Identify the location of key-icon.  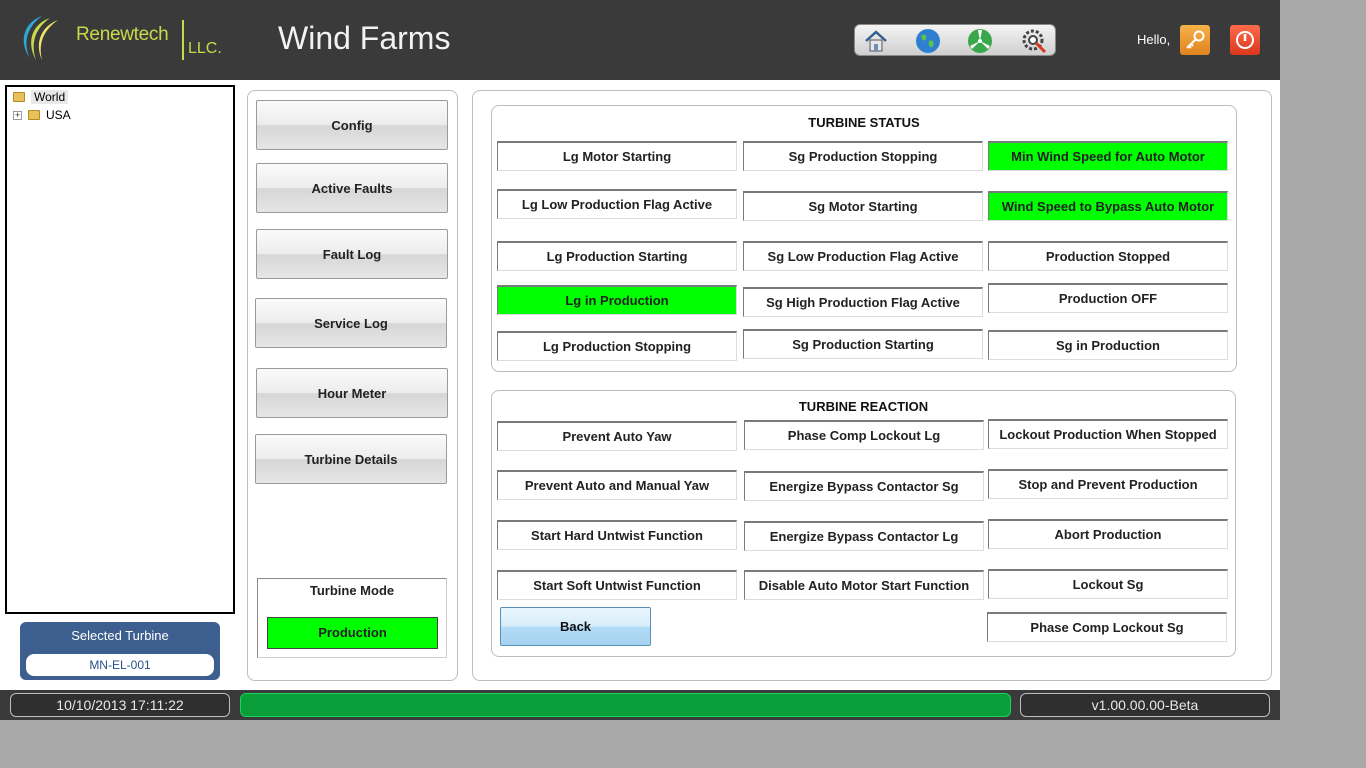
(1195, 39).